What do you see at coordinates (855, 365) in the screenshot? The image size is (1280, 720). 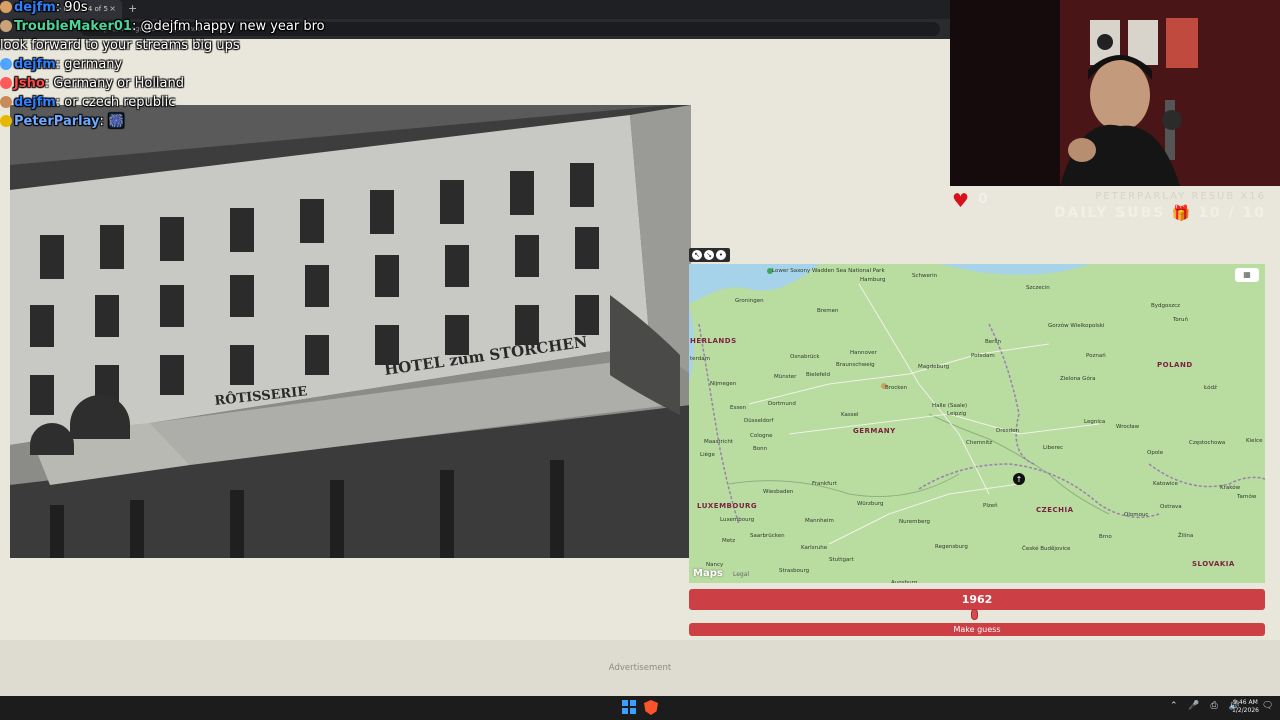 I see `map-city-label: Braunschweig` at bounding box center [855, 365].